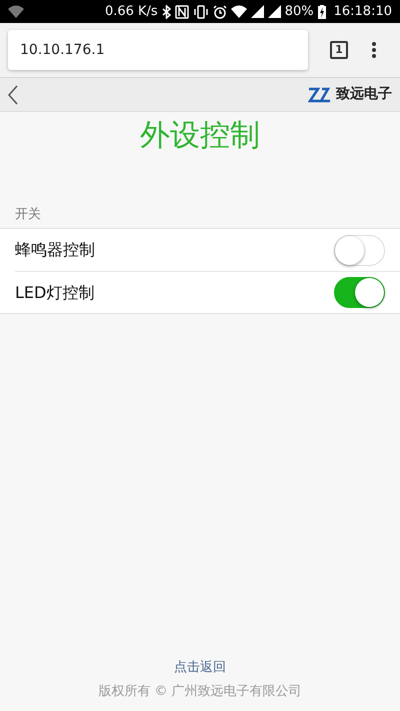 The height and width of the screenshot is (711, 400). Describe the element at coordinates (13, 94) in the screenshot. I see `back-icon` at that location.